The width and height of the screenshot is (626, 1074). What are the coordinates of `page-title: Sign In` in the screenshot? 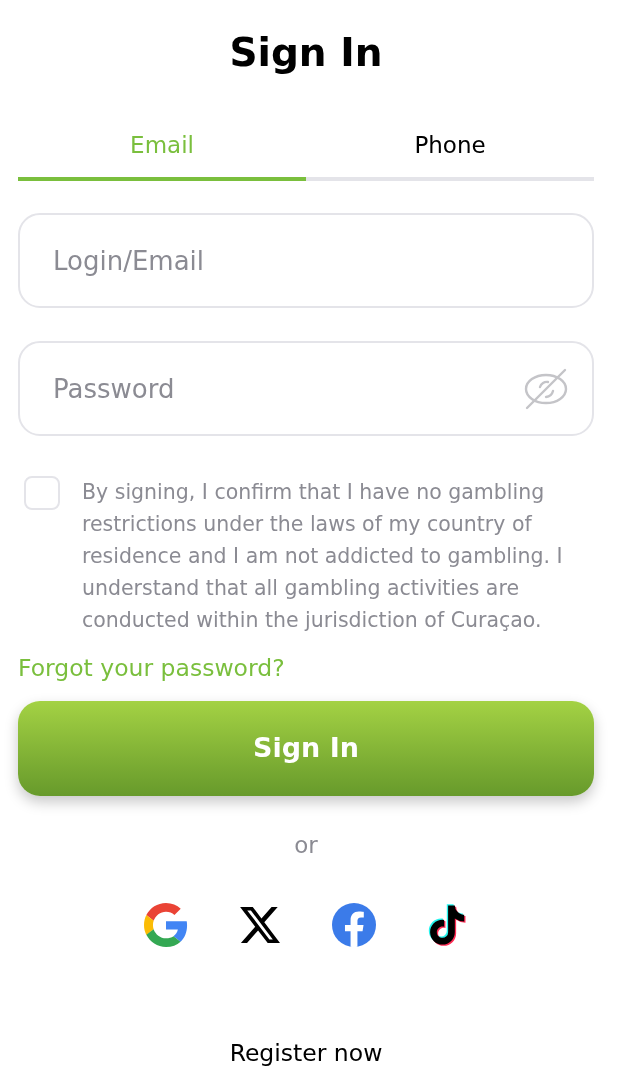 It's located at (306, 53).